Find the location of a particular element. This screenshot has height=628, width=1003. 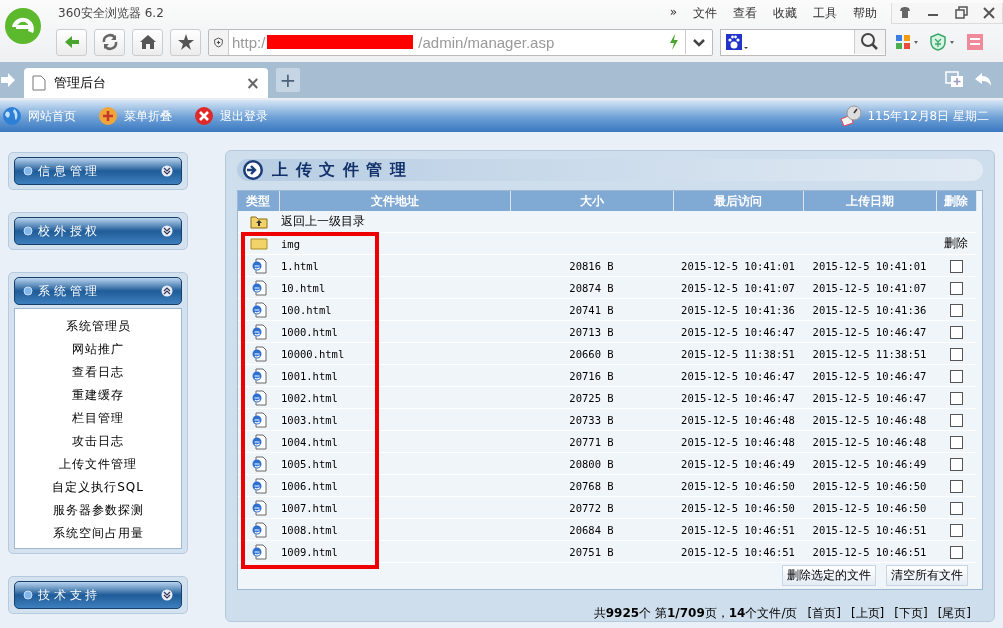

file-name: 1009.html is located at coordinates (309, 551).